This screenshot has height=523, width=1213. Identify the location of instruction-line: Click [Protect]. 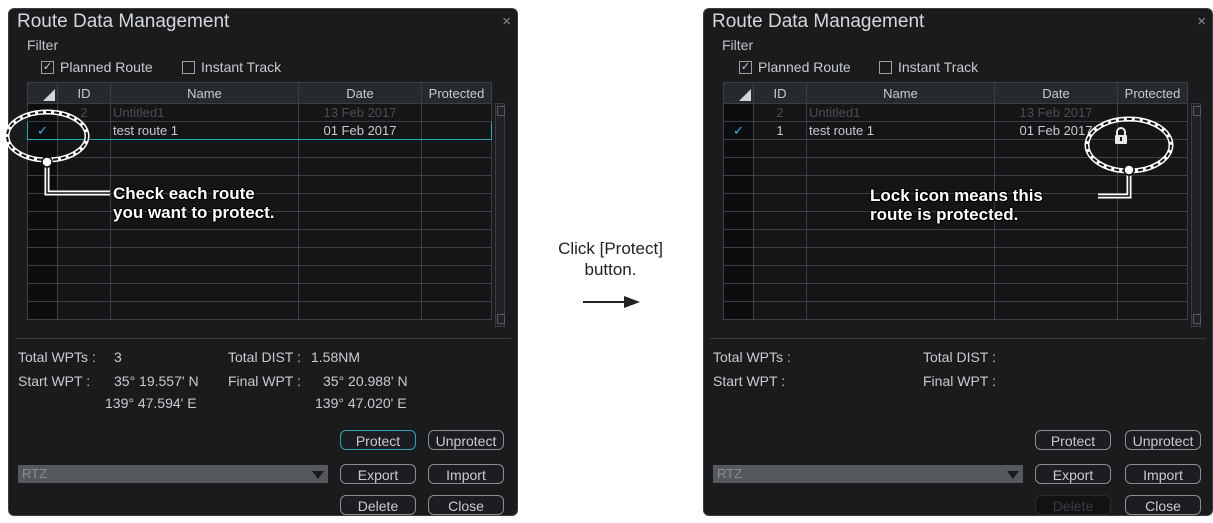
(610, 248).